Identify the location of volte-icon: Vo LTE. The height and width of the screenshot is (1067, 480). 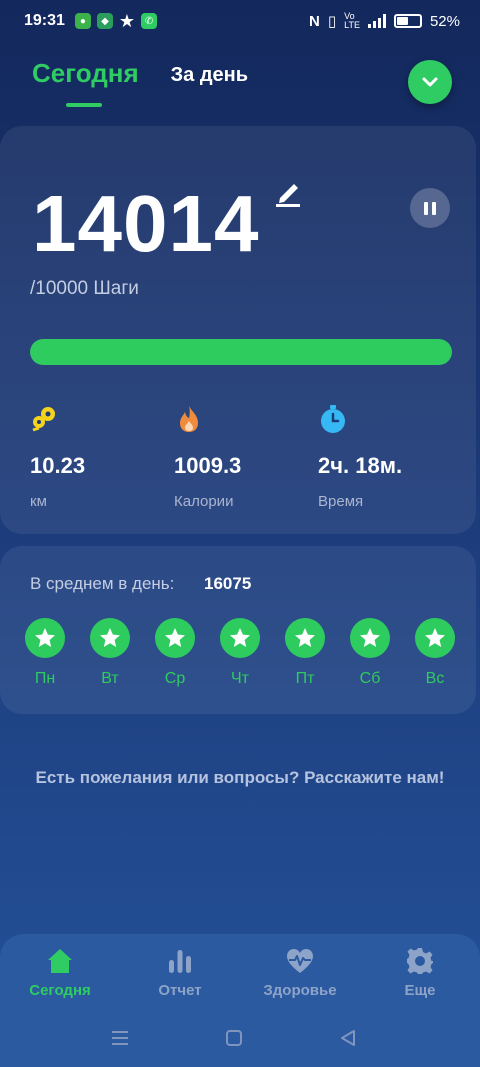
(352, 20).